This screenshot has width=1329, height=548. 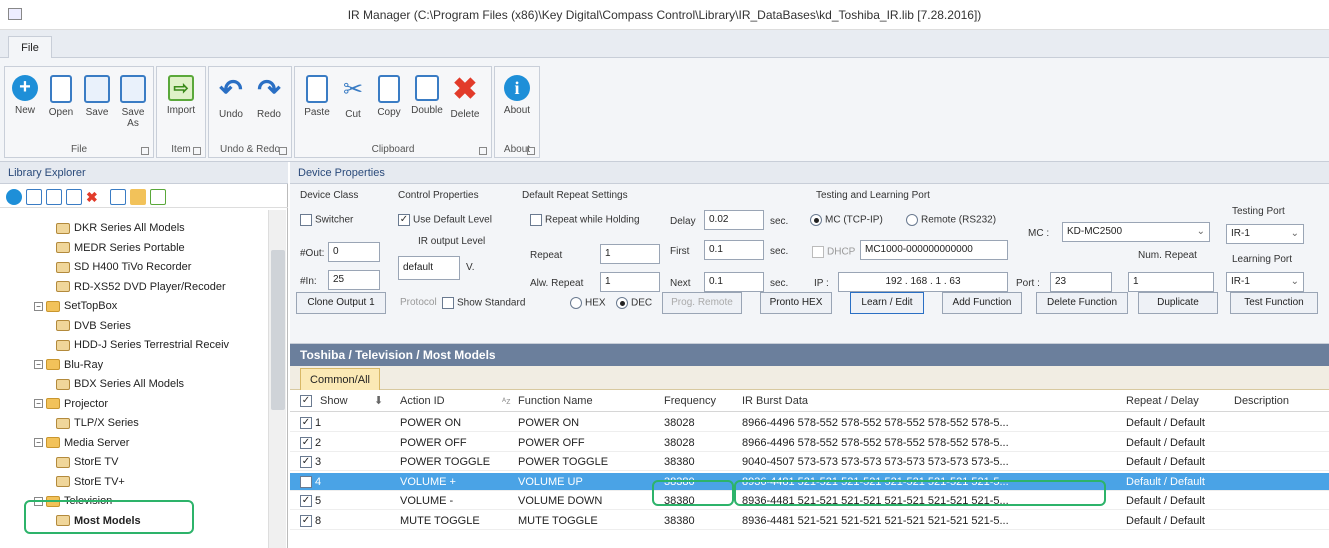 I want to click on new-button: + New, so click(x=25, y=105).